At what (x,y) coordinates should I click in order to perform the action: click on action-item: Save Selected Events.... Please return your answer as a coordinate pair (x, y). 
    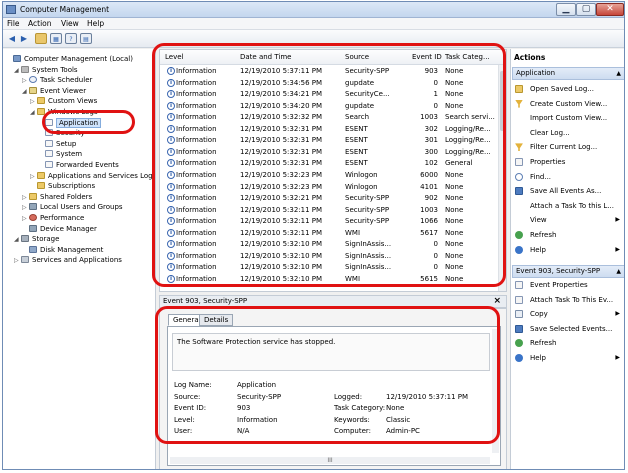
    Looking at the image, I should click on (567, 329).